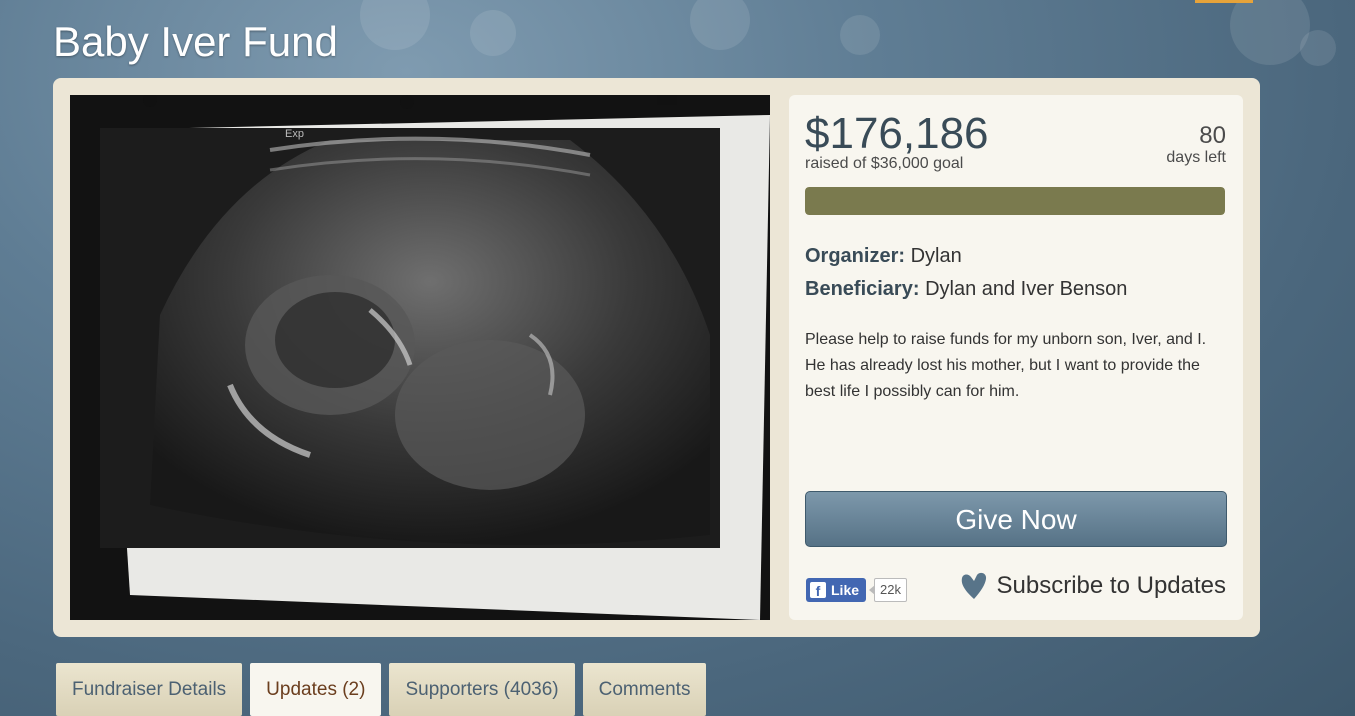  What do you see at coordinates (195, 41) in the screenshot?
I see `page-title: Baby Iver Fund` at bounding box center [195, 41].